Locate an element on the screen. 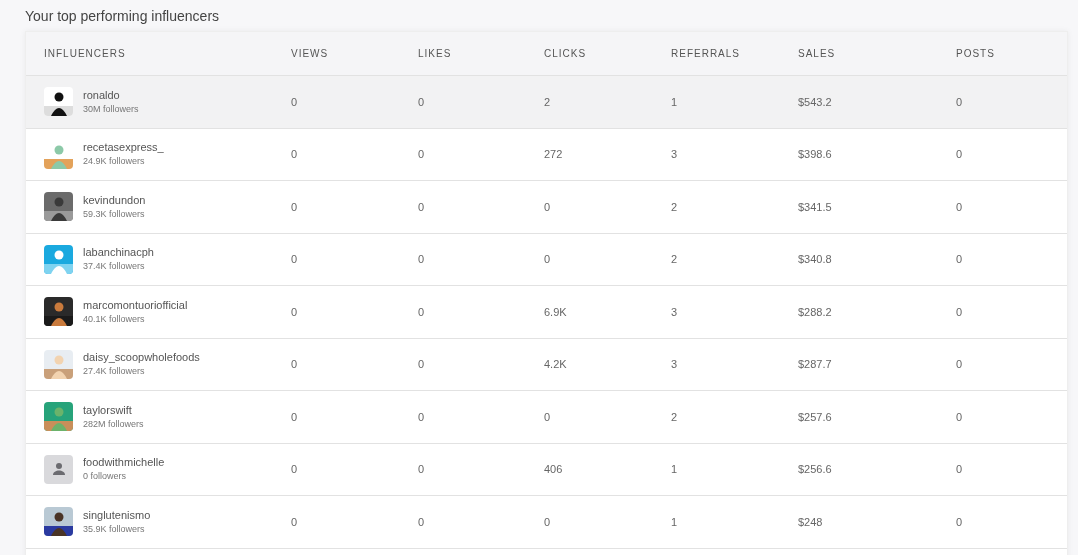 Image resolution: width=1078 pixels, height=555 pixels. table-row: recetasexpress_ 24.9K followers 0 0 272 3 $398.6 0 is located at coordinates (546, 154).